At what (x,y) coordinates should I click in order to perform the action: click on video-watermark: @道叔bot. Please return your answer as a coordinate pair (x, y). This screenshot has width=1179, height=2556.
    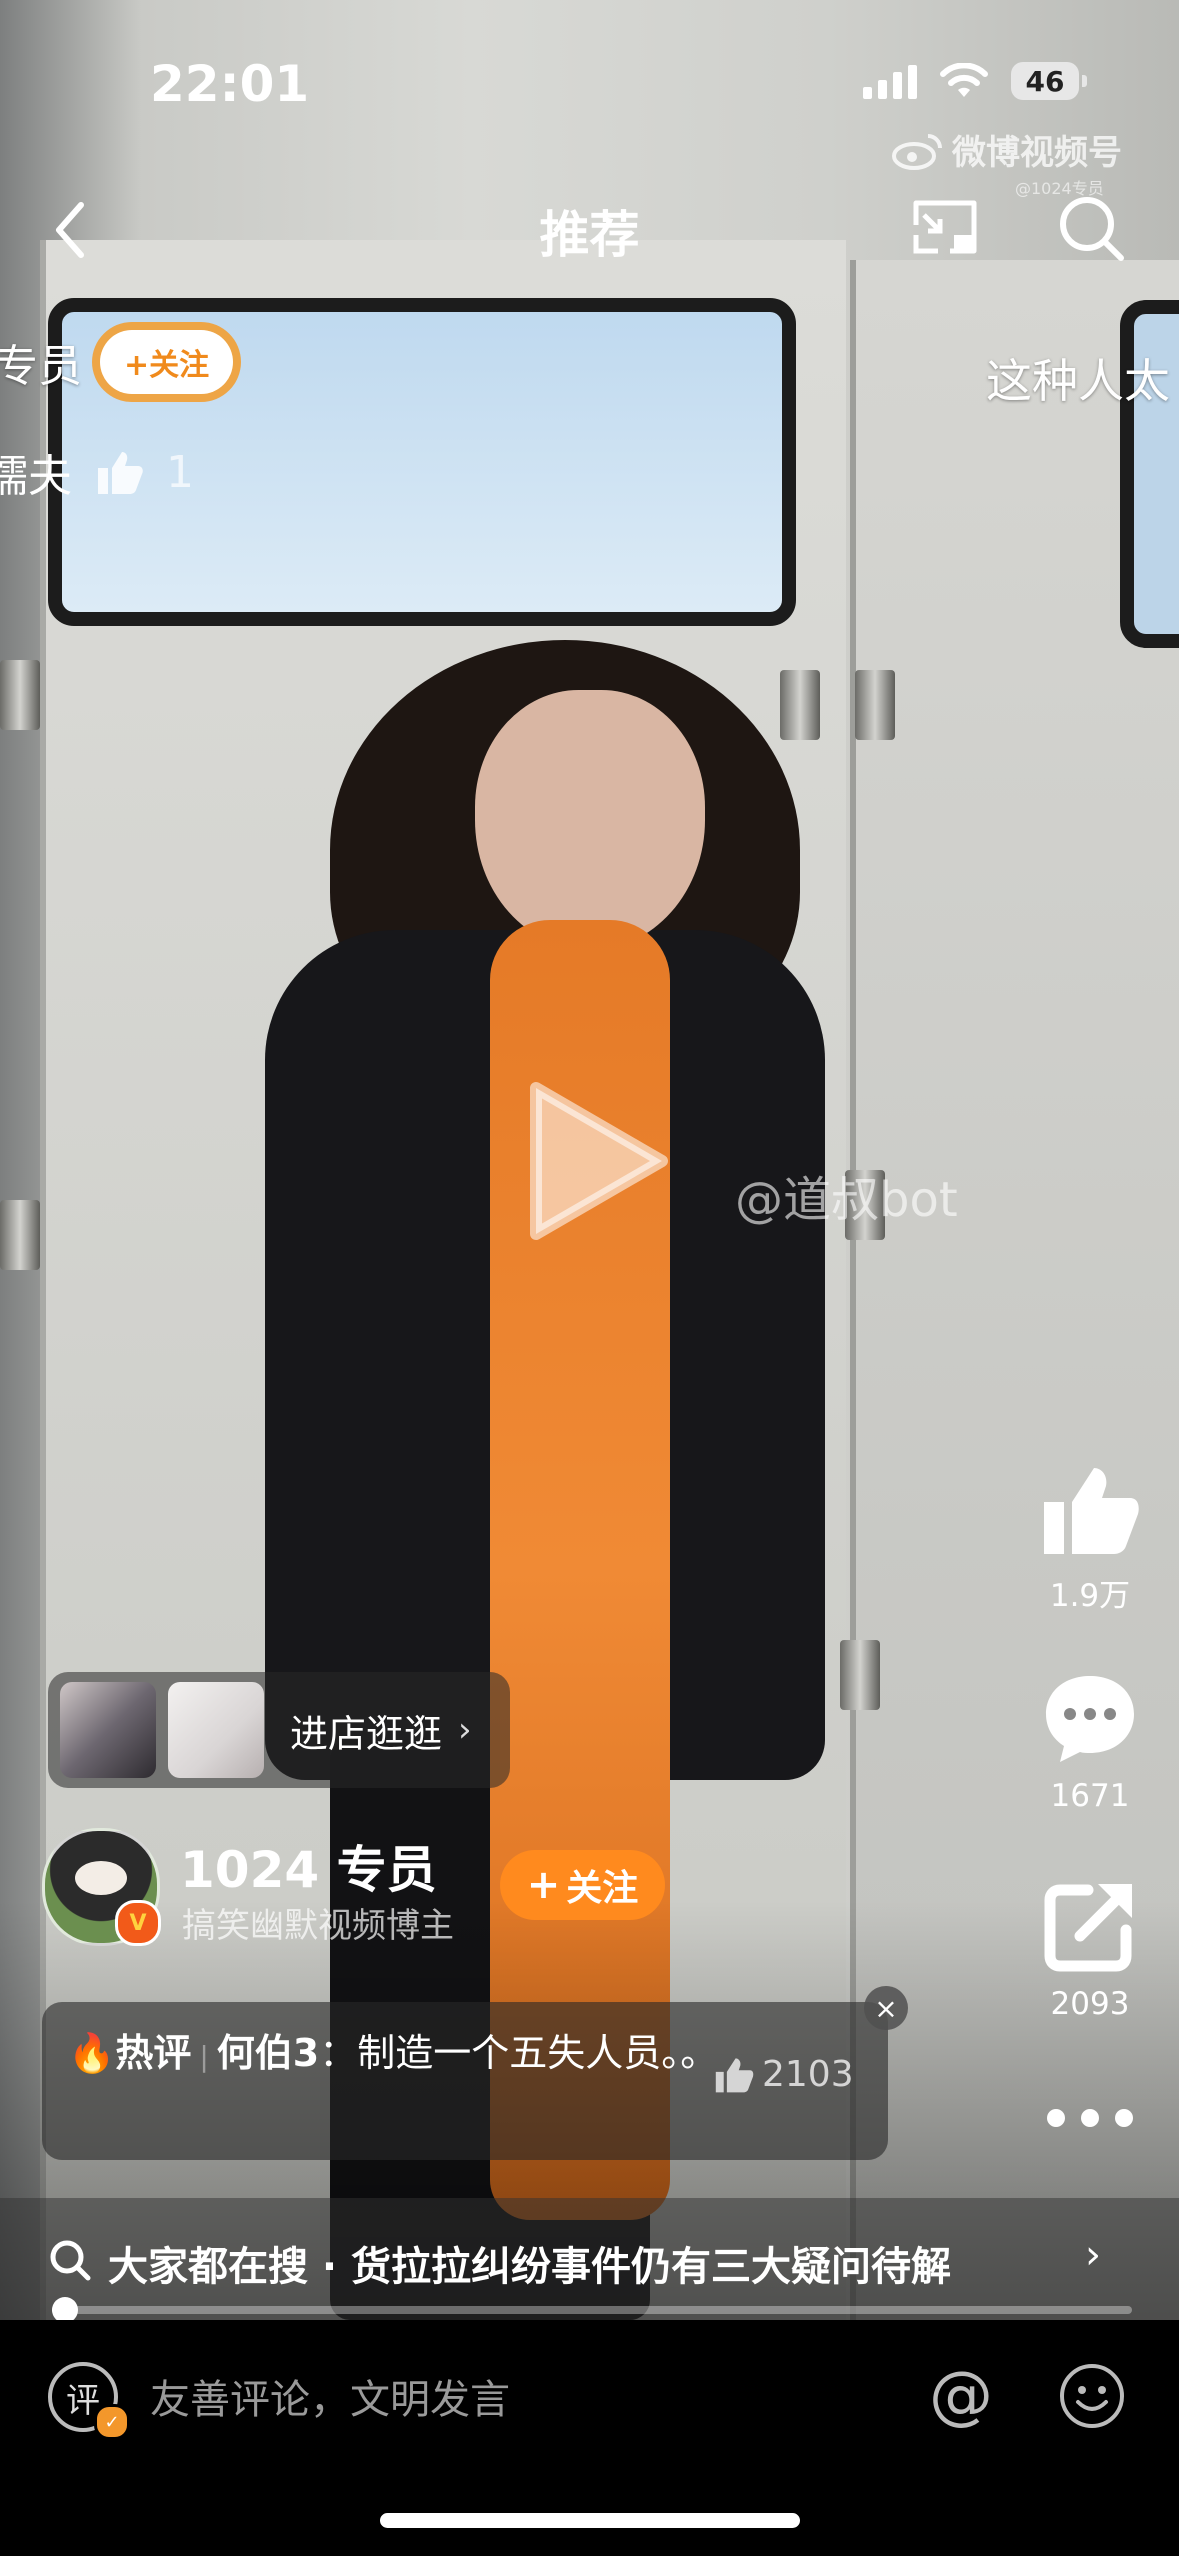
    Looking at the image, I should click on (846, 1200).